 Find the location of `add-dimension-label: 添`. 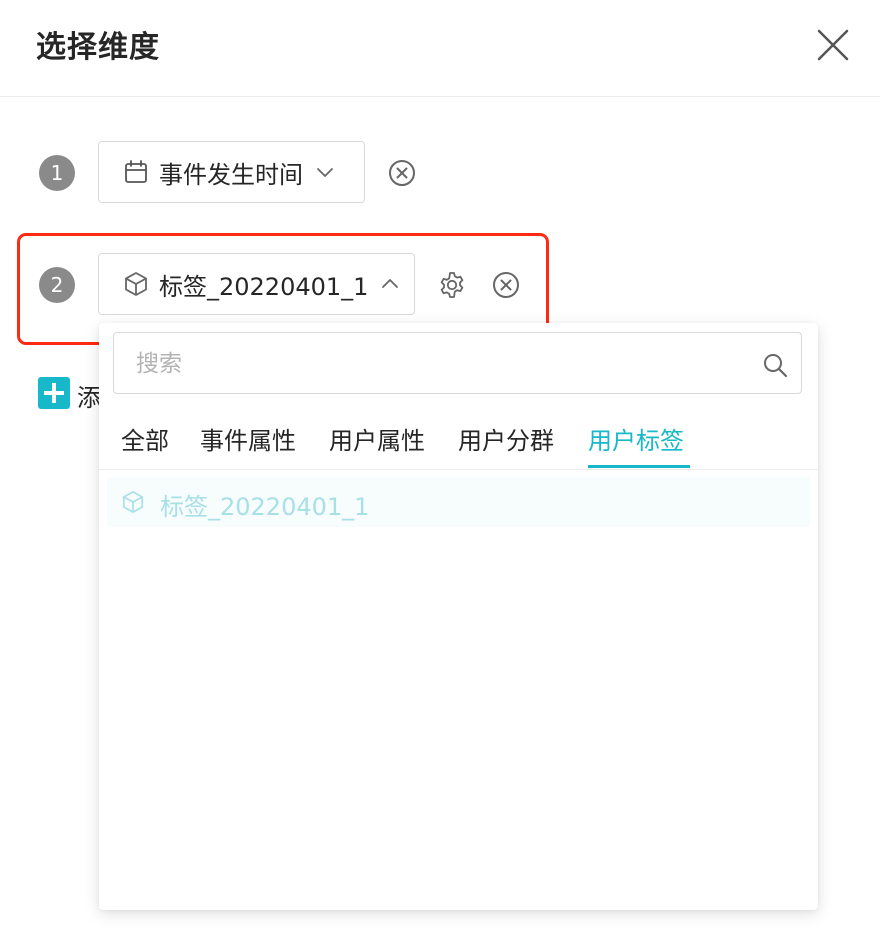

add-dimension-label: 添 is located at coordinates (89, 395).